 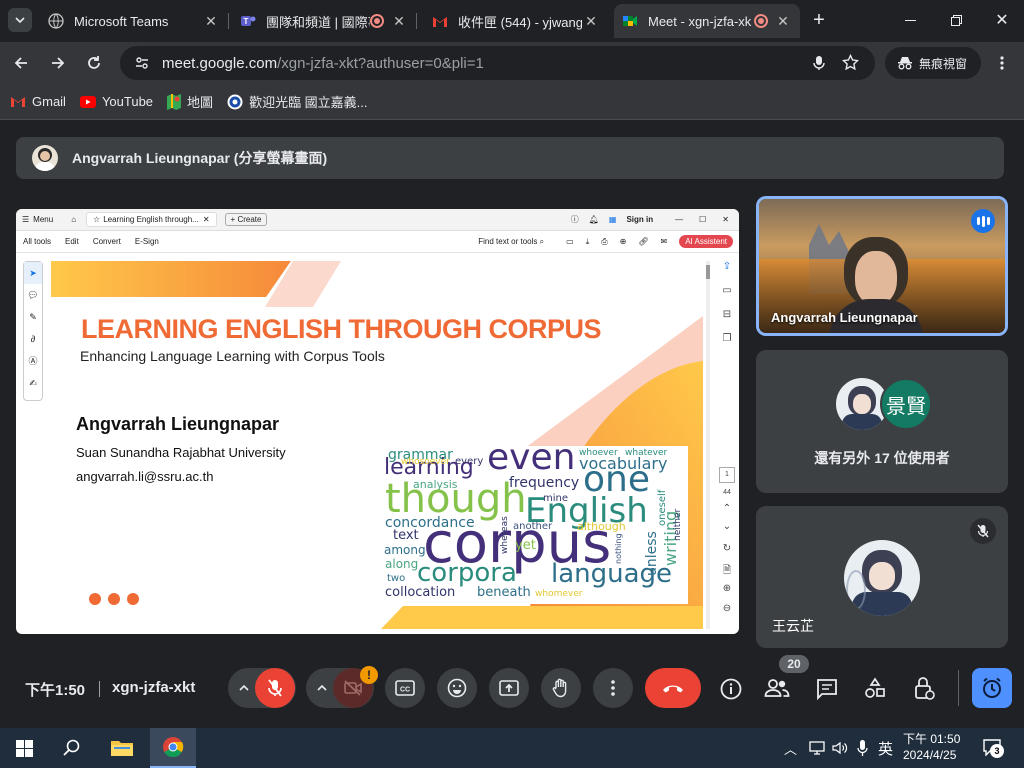 What do you see at coordinates (33, 295) in the screenshot?
I see `comment-tool-icon: 💬︎` at bounding box center [33, 295].